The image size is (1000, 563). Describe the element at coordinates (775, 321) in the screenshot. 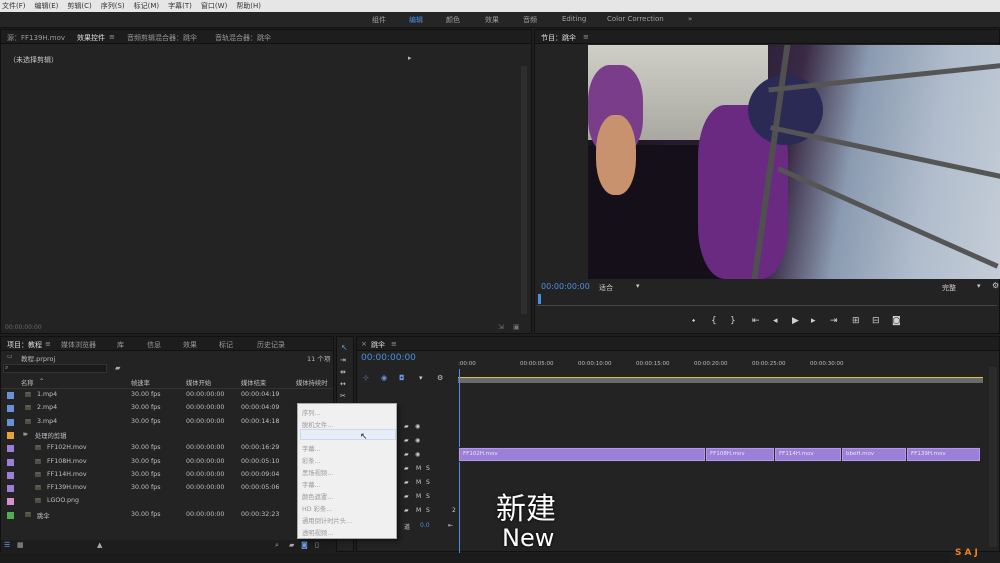

I see `step-back-icon: ◂` at that location.